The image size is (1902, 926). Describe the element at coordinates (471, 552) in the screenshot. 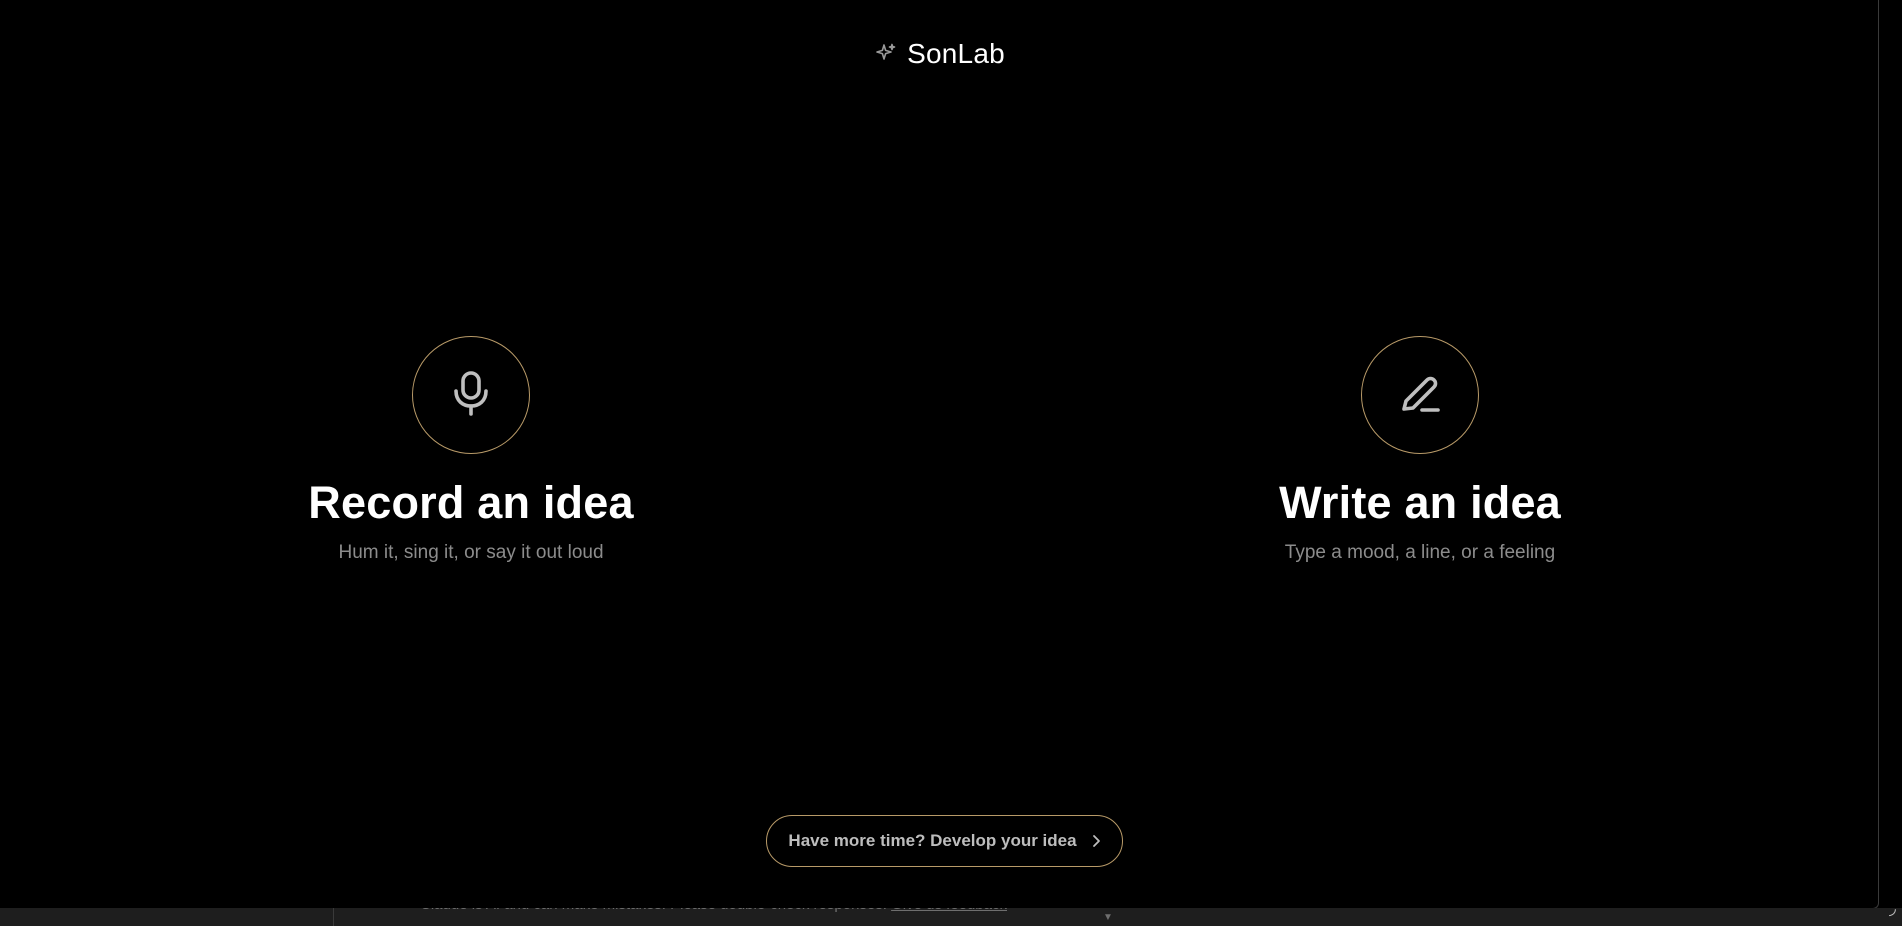

I see `record-idea-subtitle: Hum it, sing it, or say it out loud` at that location.